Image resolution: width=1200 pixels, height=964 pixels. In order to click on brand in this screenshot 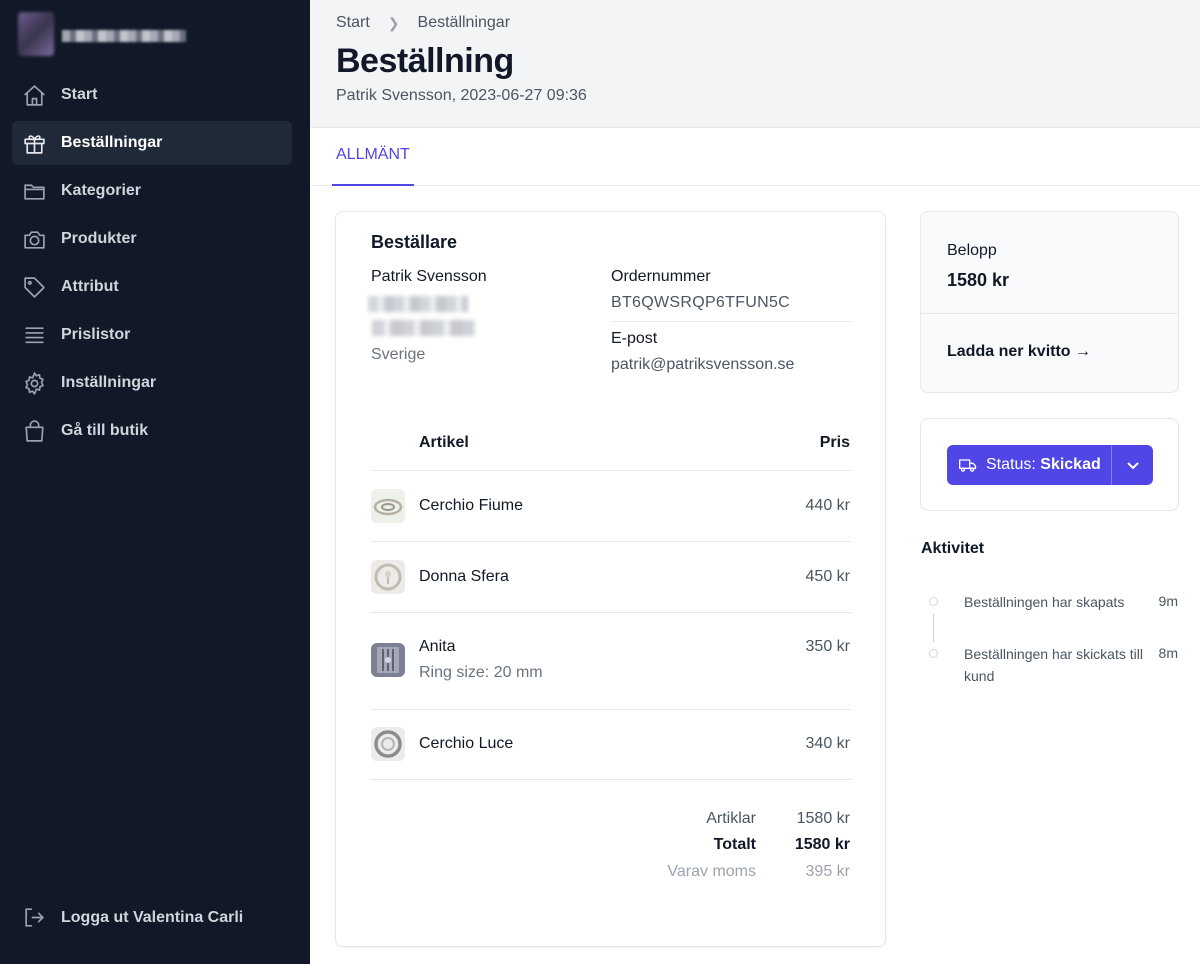, I will do `click(108, 34)`.